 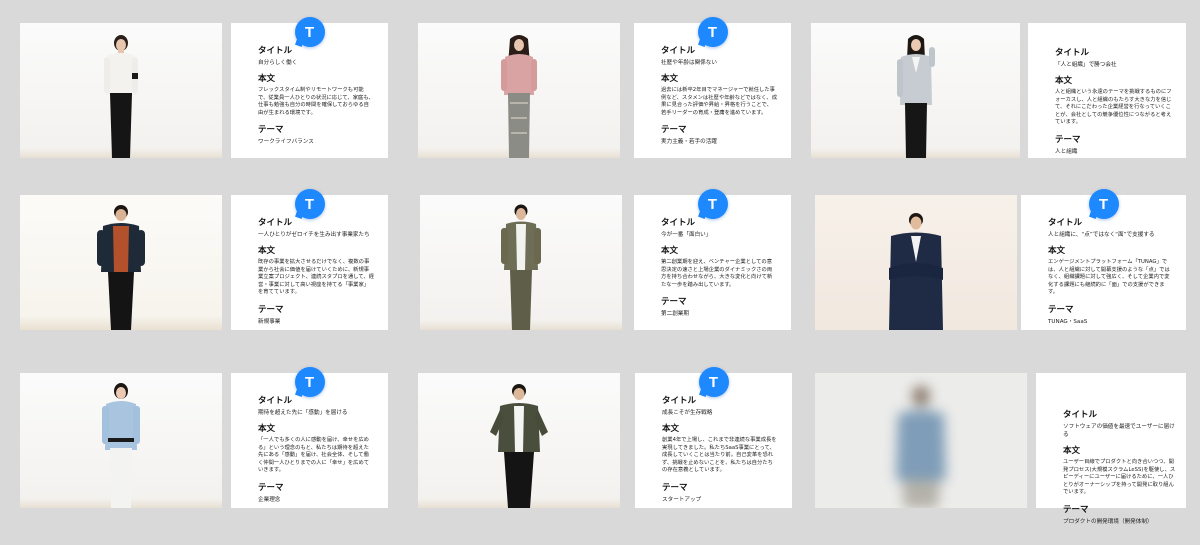 What do you see at coordinates (1066, 151) in the screenshot?
I see `card-theme-text: 人と組織` at bounding box center [1066, 151].